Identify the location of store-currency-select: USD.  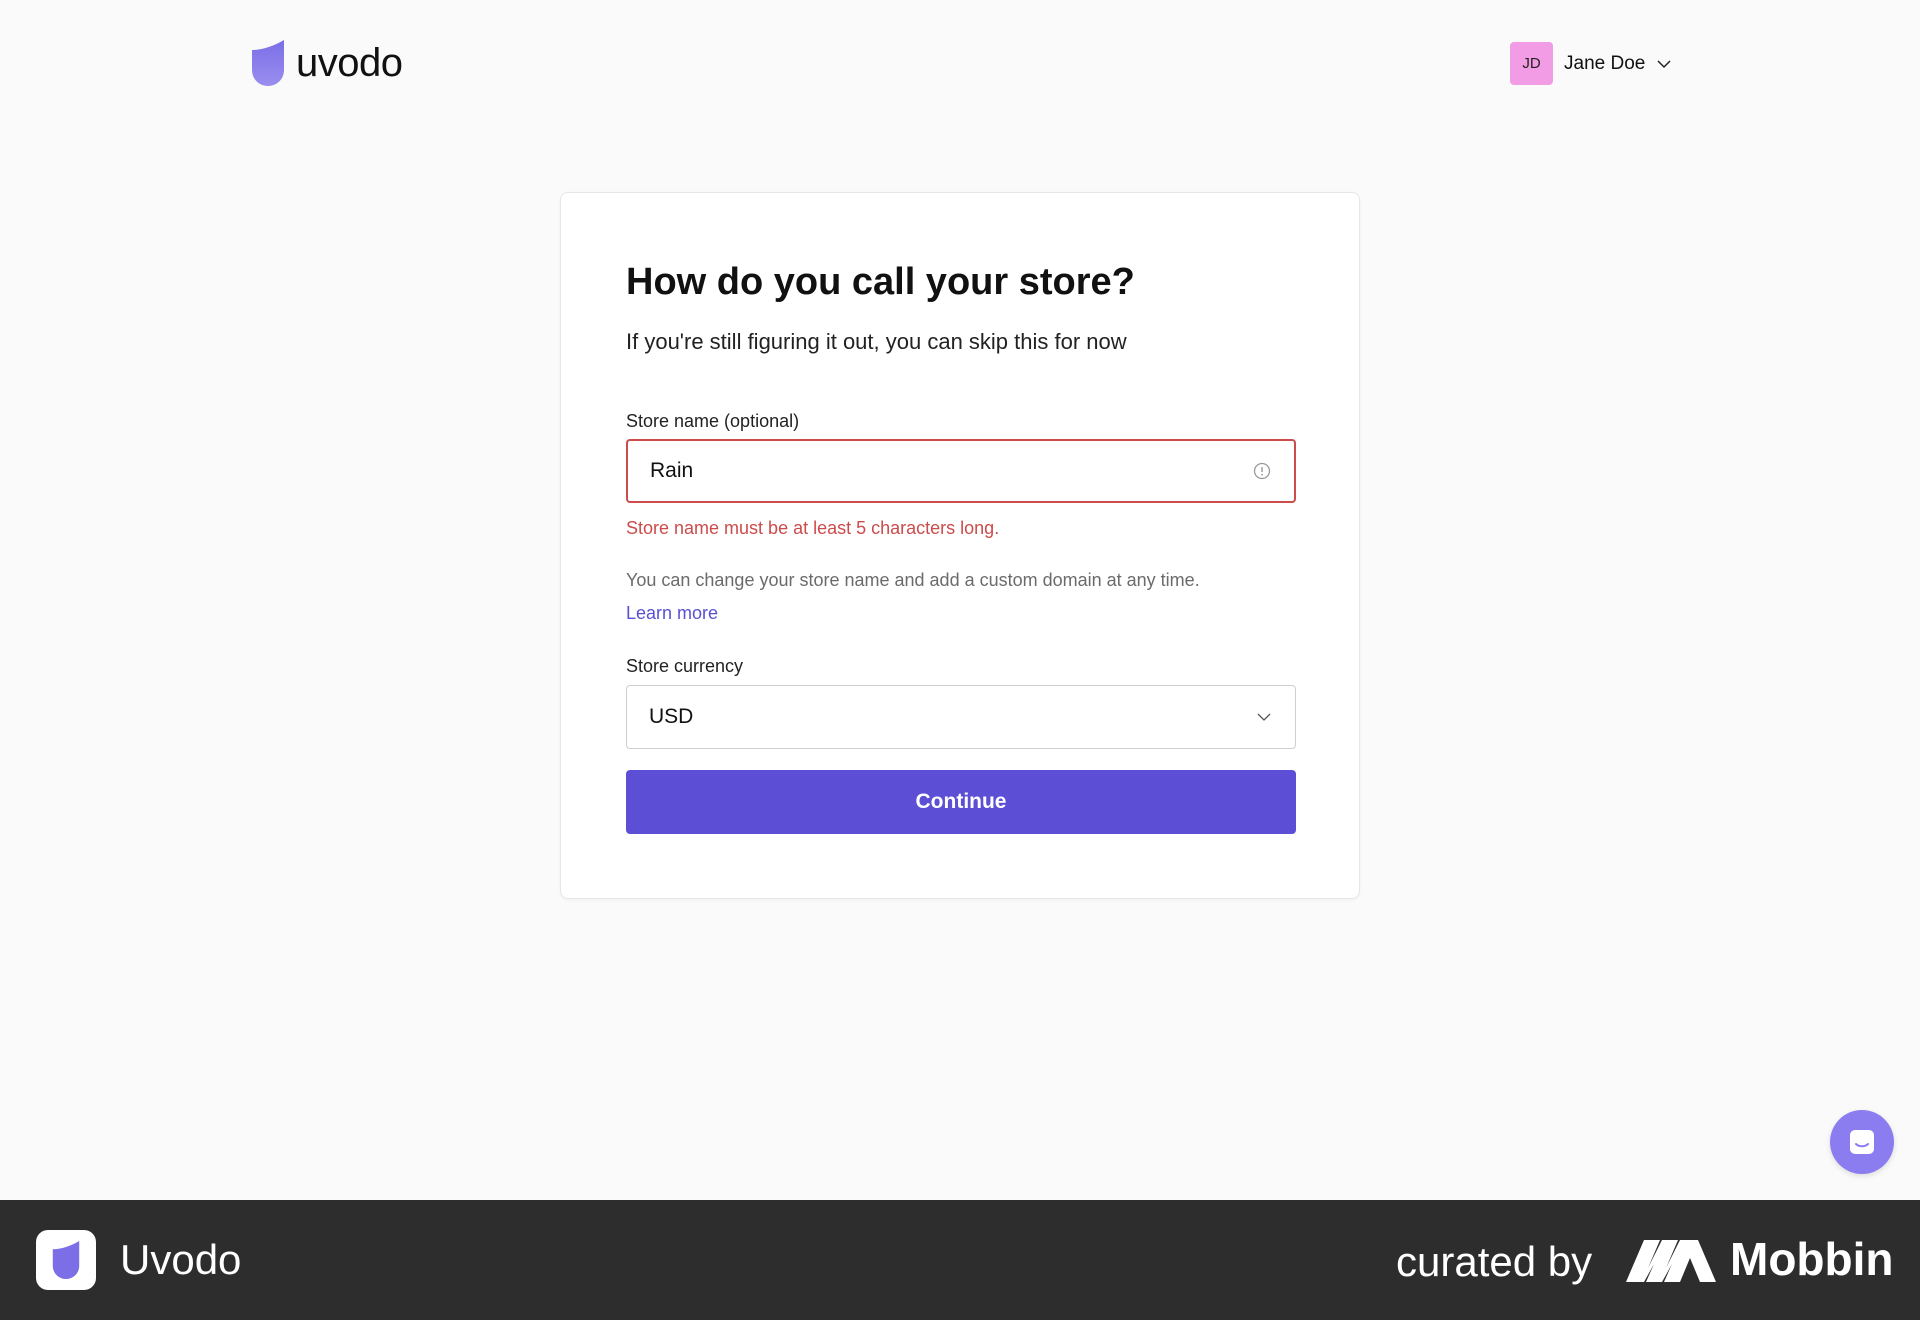
(961, 717).